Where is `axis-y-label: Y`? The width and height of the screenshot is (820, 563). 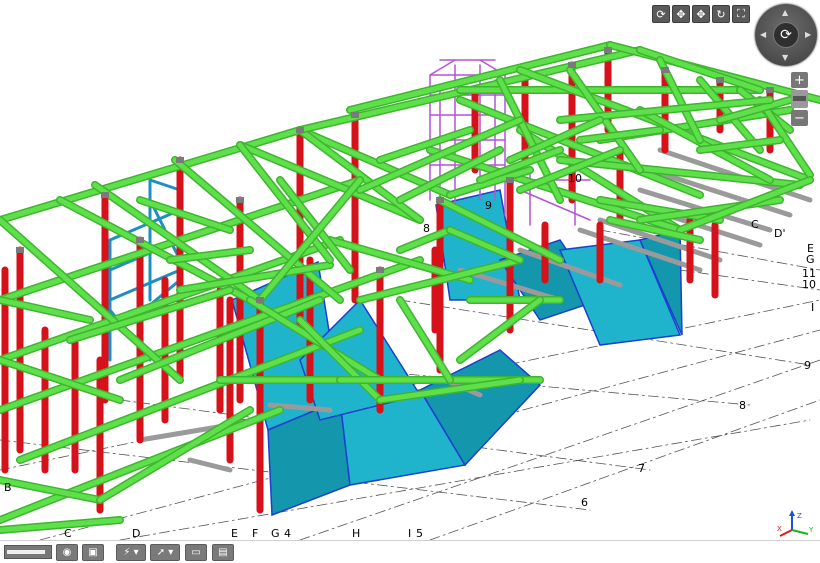 axis-y-label: Y is located at coordinates (811, 530).